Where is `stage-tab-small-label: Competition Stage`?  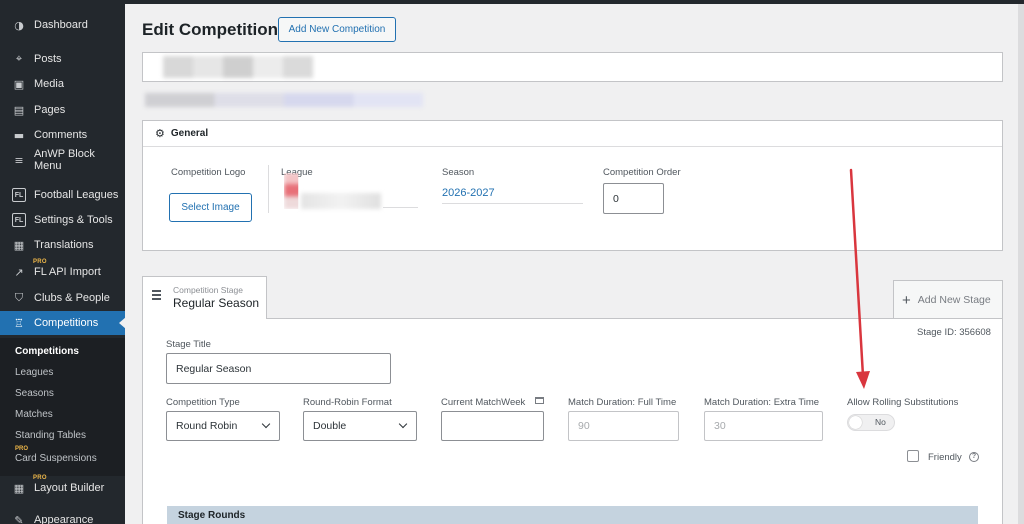 stage-tab-small-label: Competition Stage is located at coordinates (208, 290).